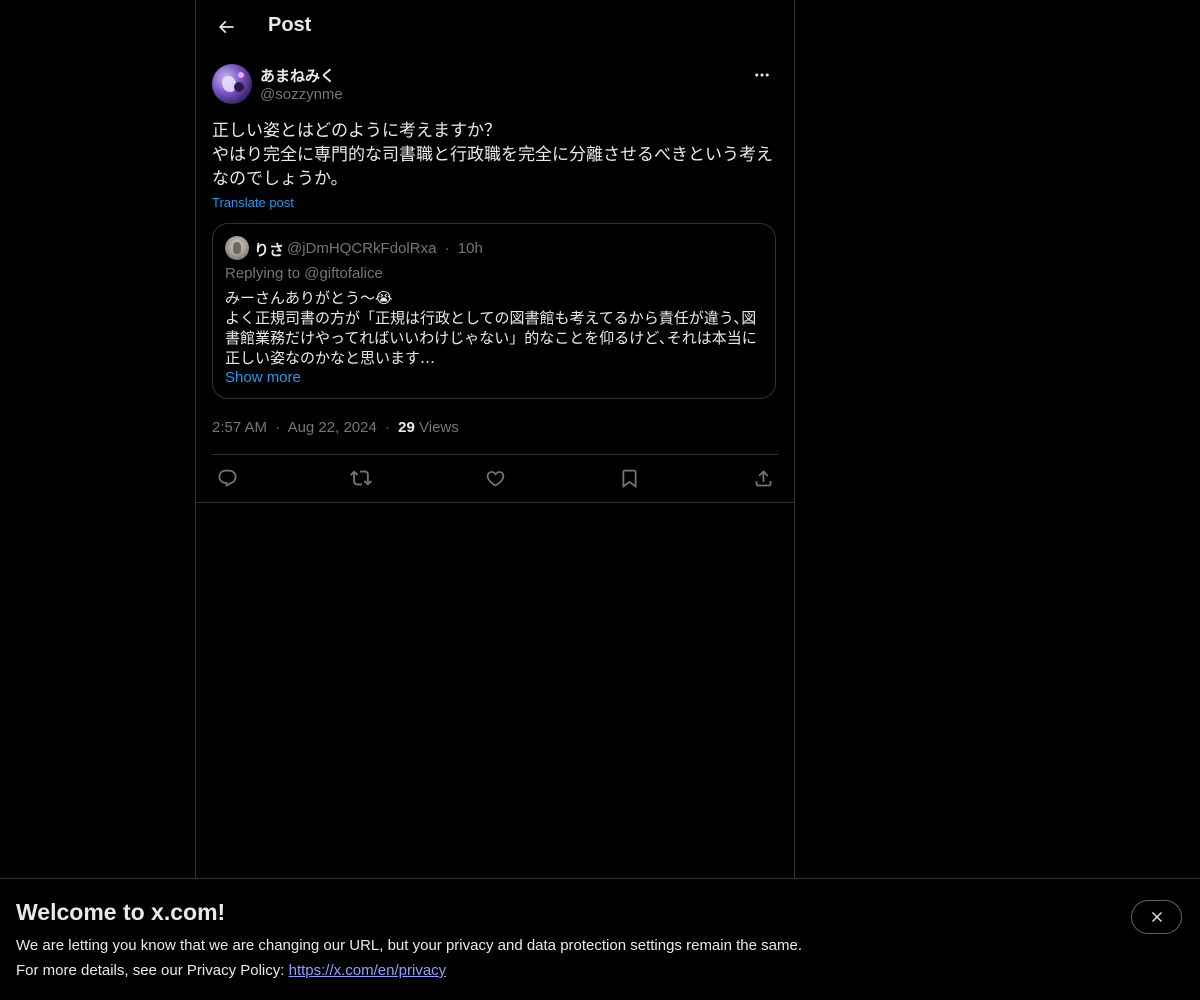 The image size is (1200, 1000). What do you see at coordinates (495, 86) in the screenshot?
I see `post-author: あまねみく @sozzynme` at bounding box center [495, 86].